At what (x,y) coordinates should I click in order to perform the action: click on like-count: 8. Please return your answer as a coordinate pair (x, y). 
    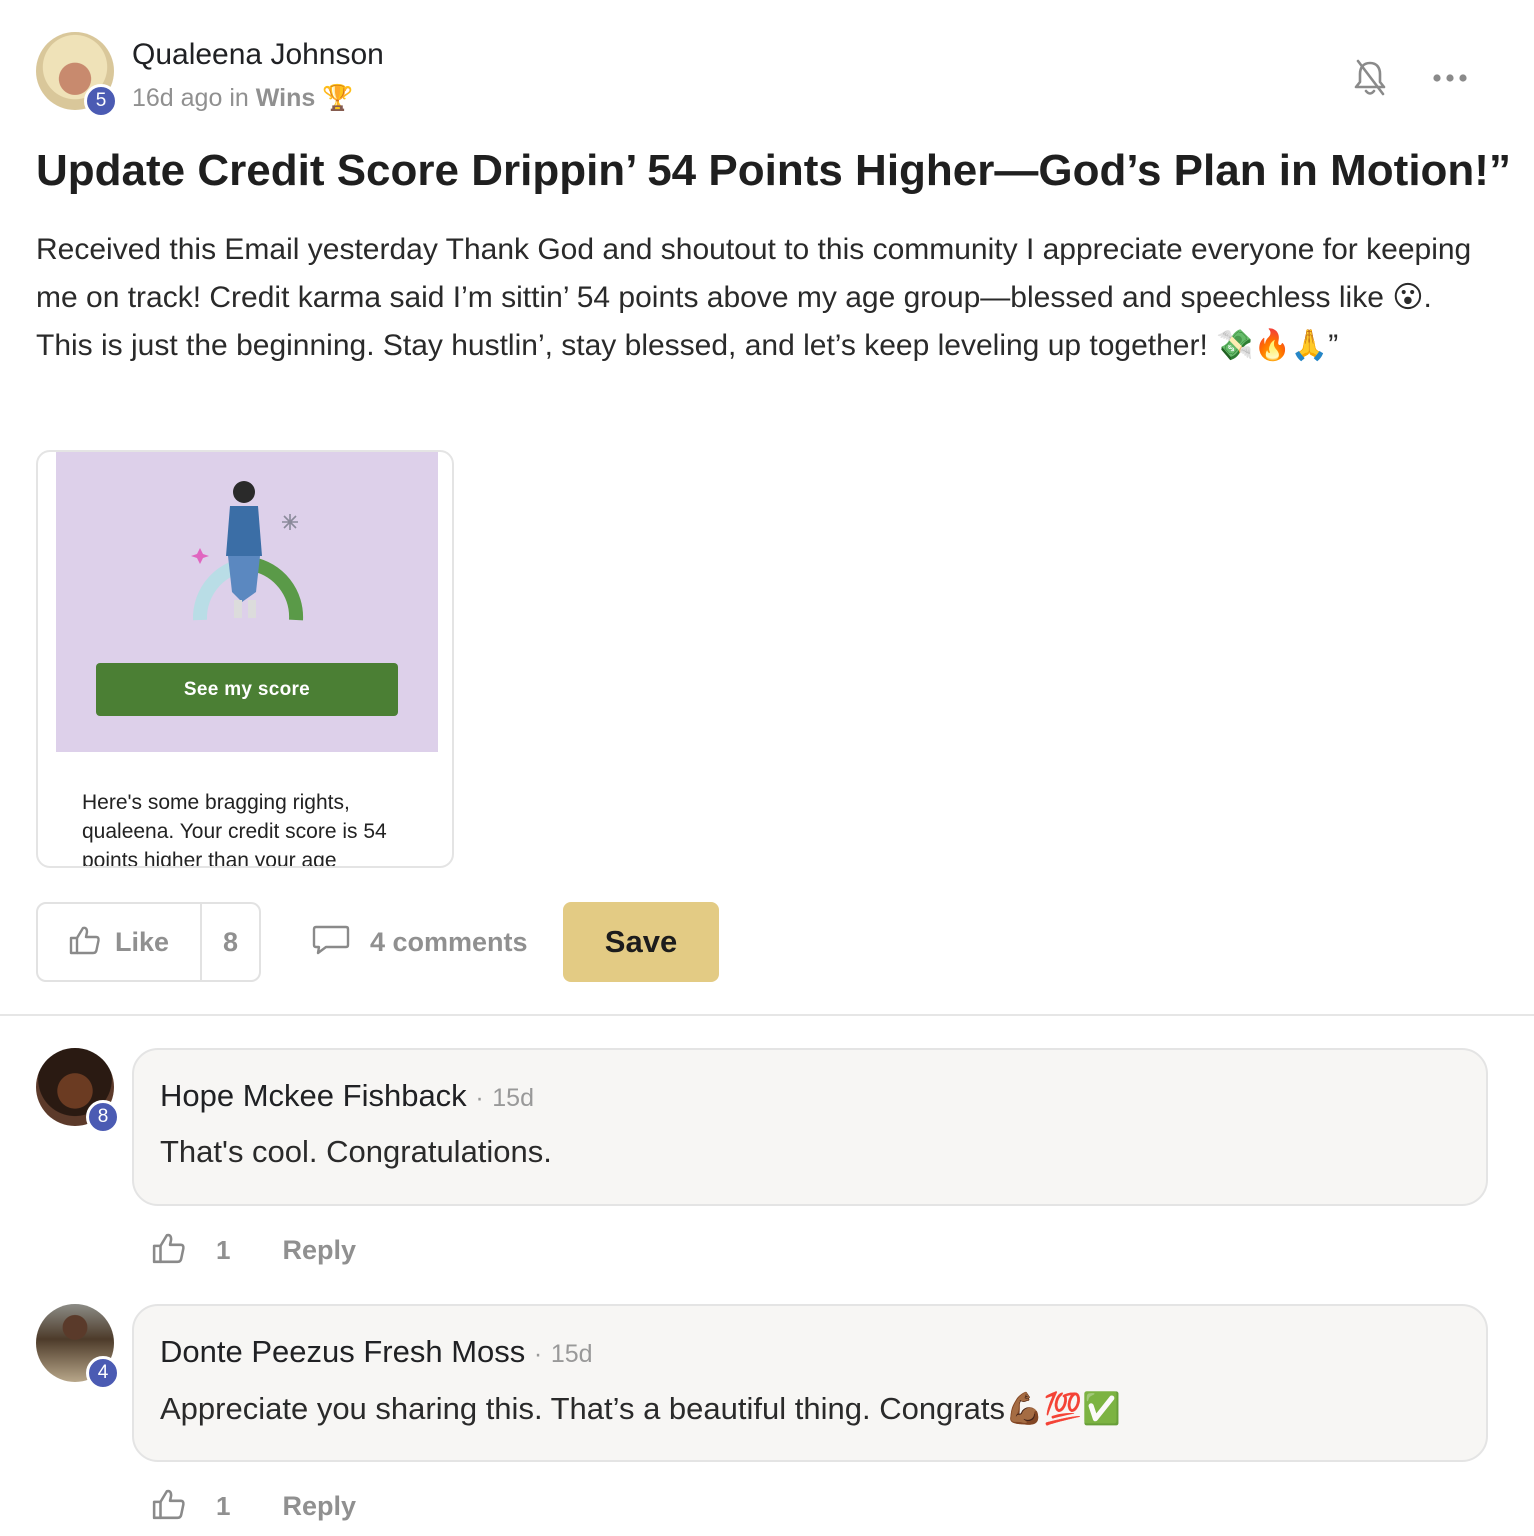
    Looking at the image, I should click on (230, 942).